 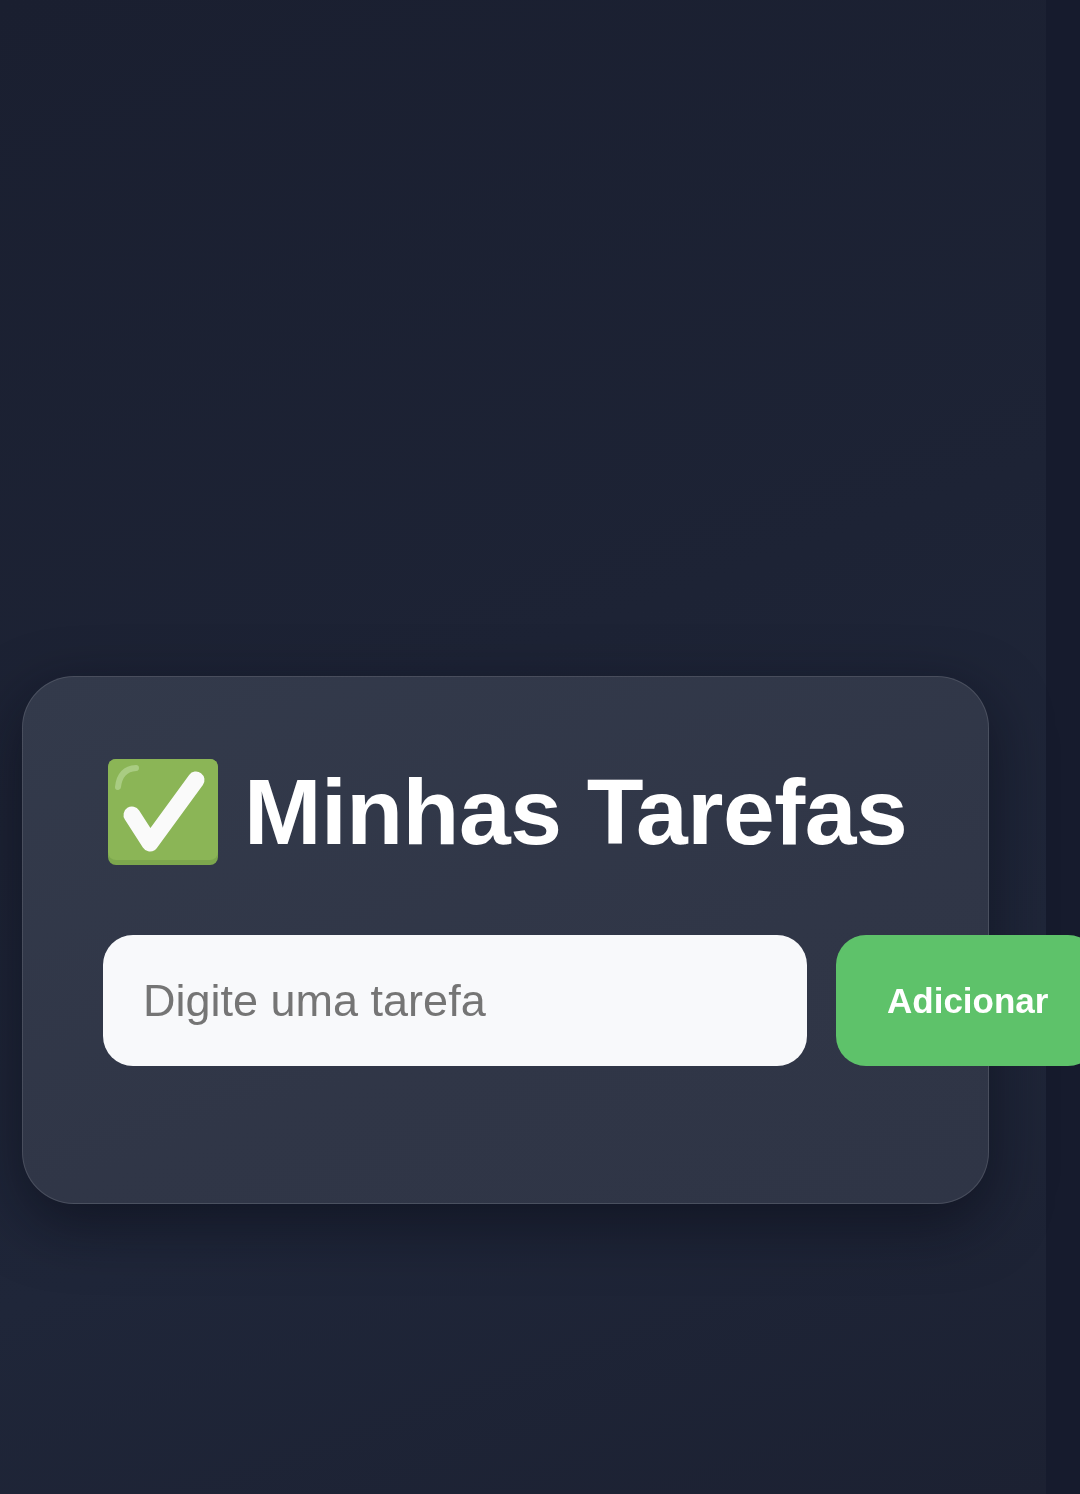 I want to click on add-button: Adicionar, so click(x=958, y=1000).